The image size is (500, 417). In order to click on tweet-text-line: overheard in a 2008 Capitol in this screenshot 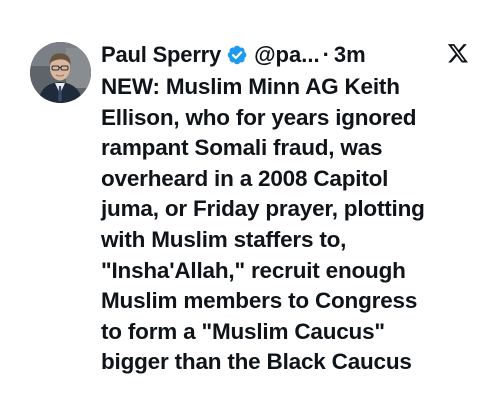, I will do `click(245, 178)`.